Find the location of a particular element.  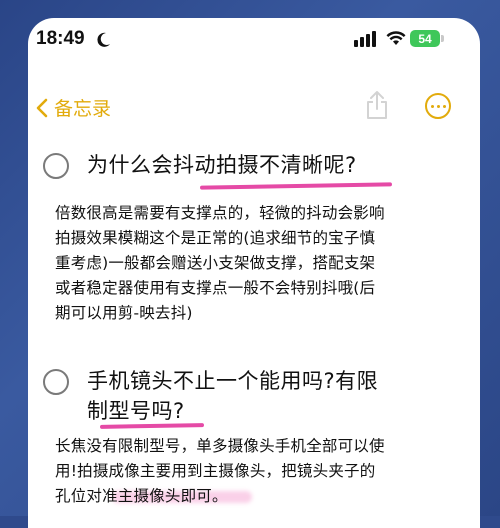

chevron-left-icon is located at coordinates (42, 107).